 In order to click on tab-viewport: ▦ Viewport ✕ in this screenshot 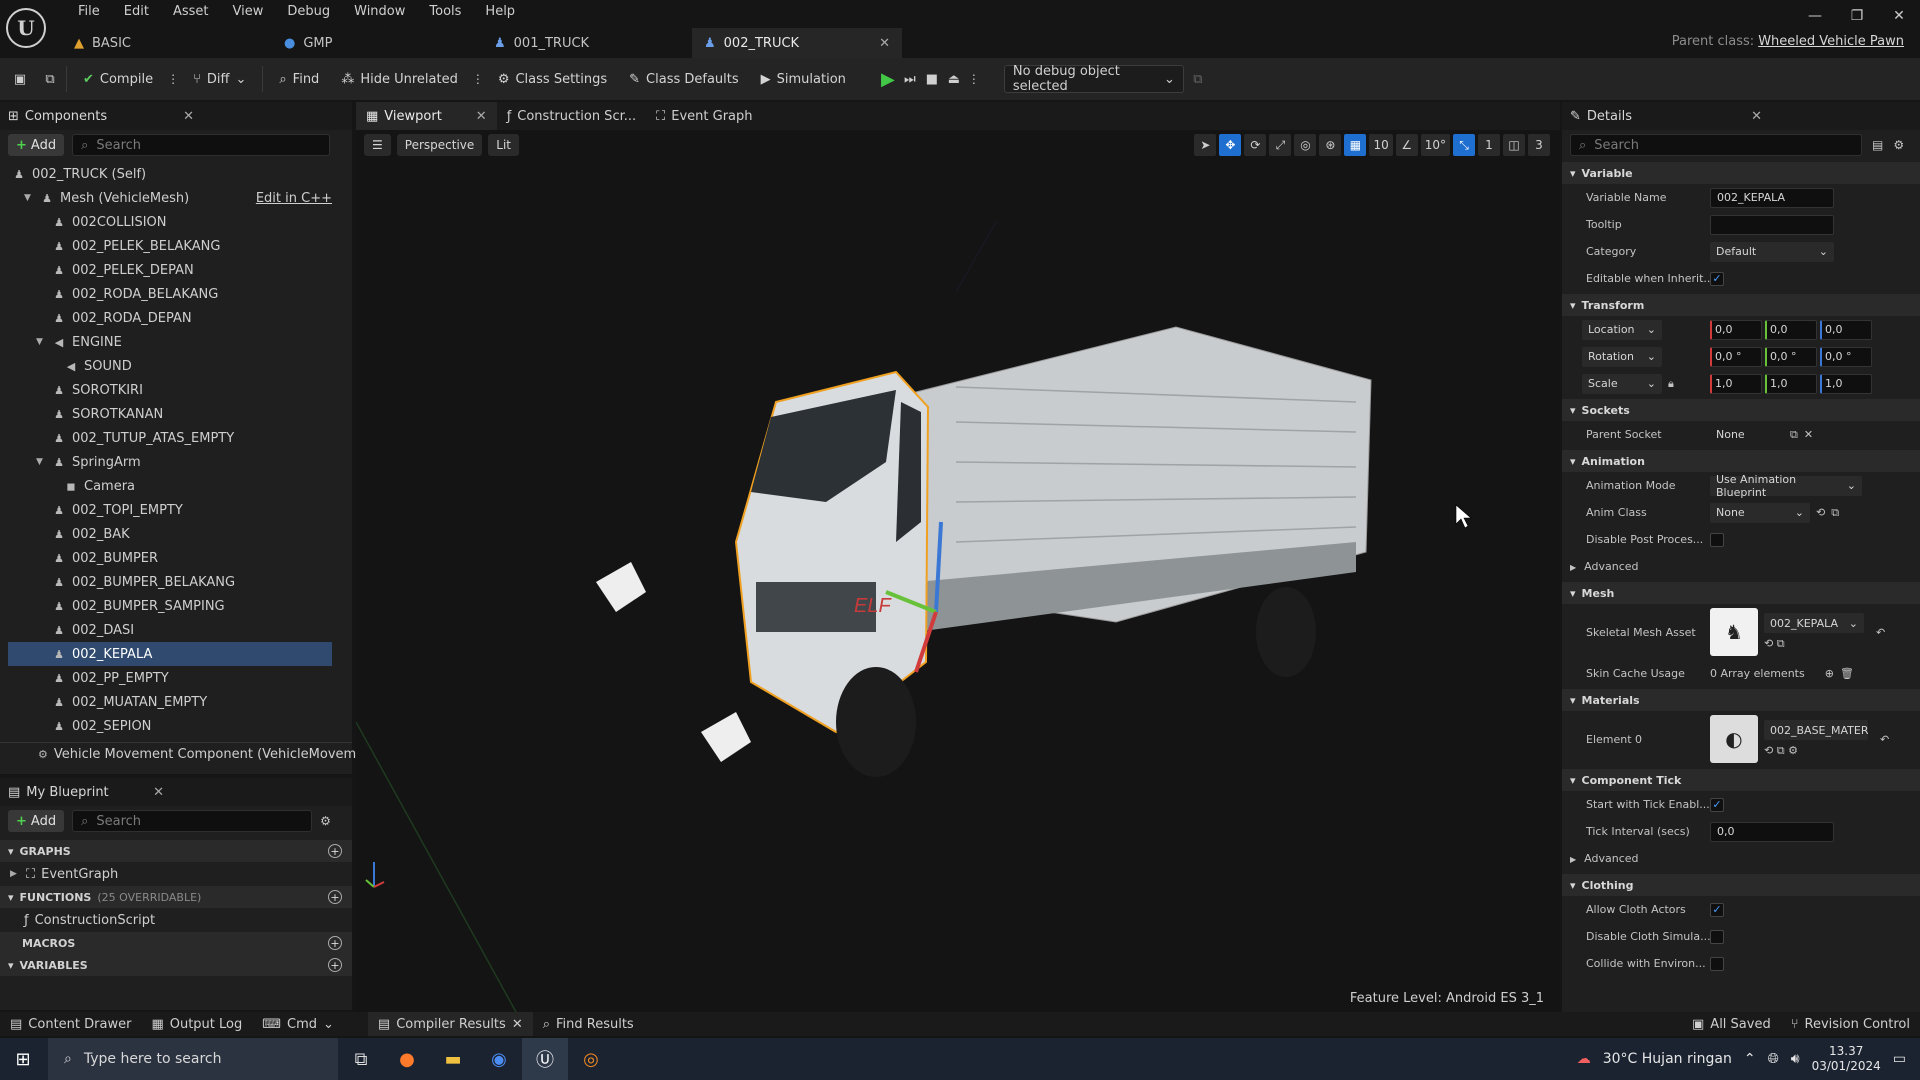, I will do `click(426, 116)`.